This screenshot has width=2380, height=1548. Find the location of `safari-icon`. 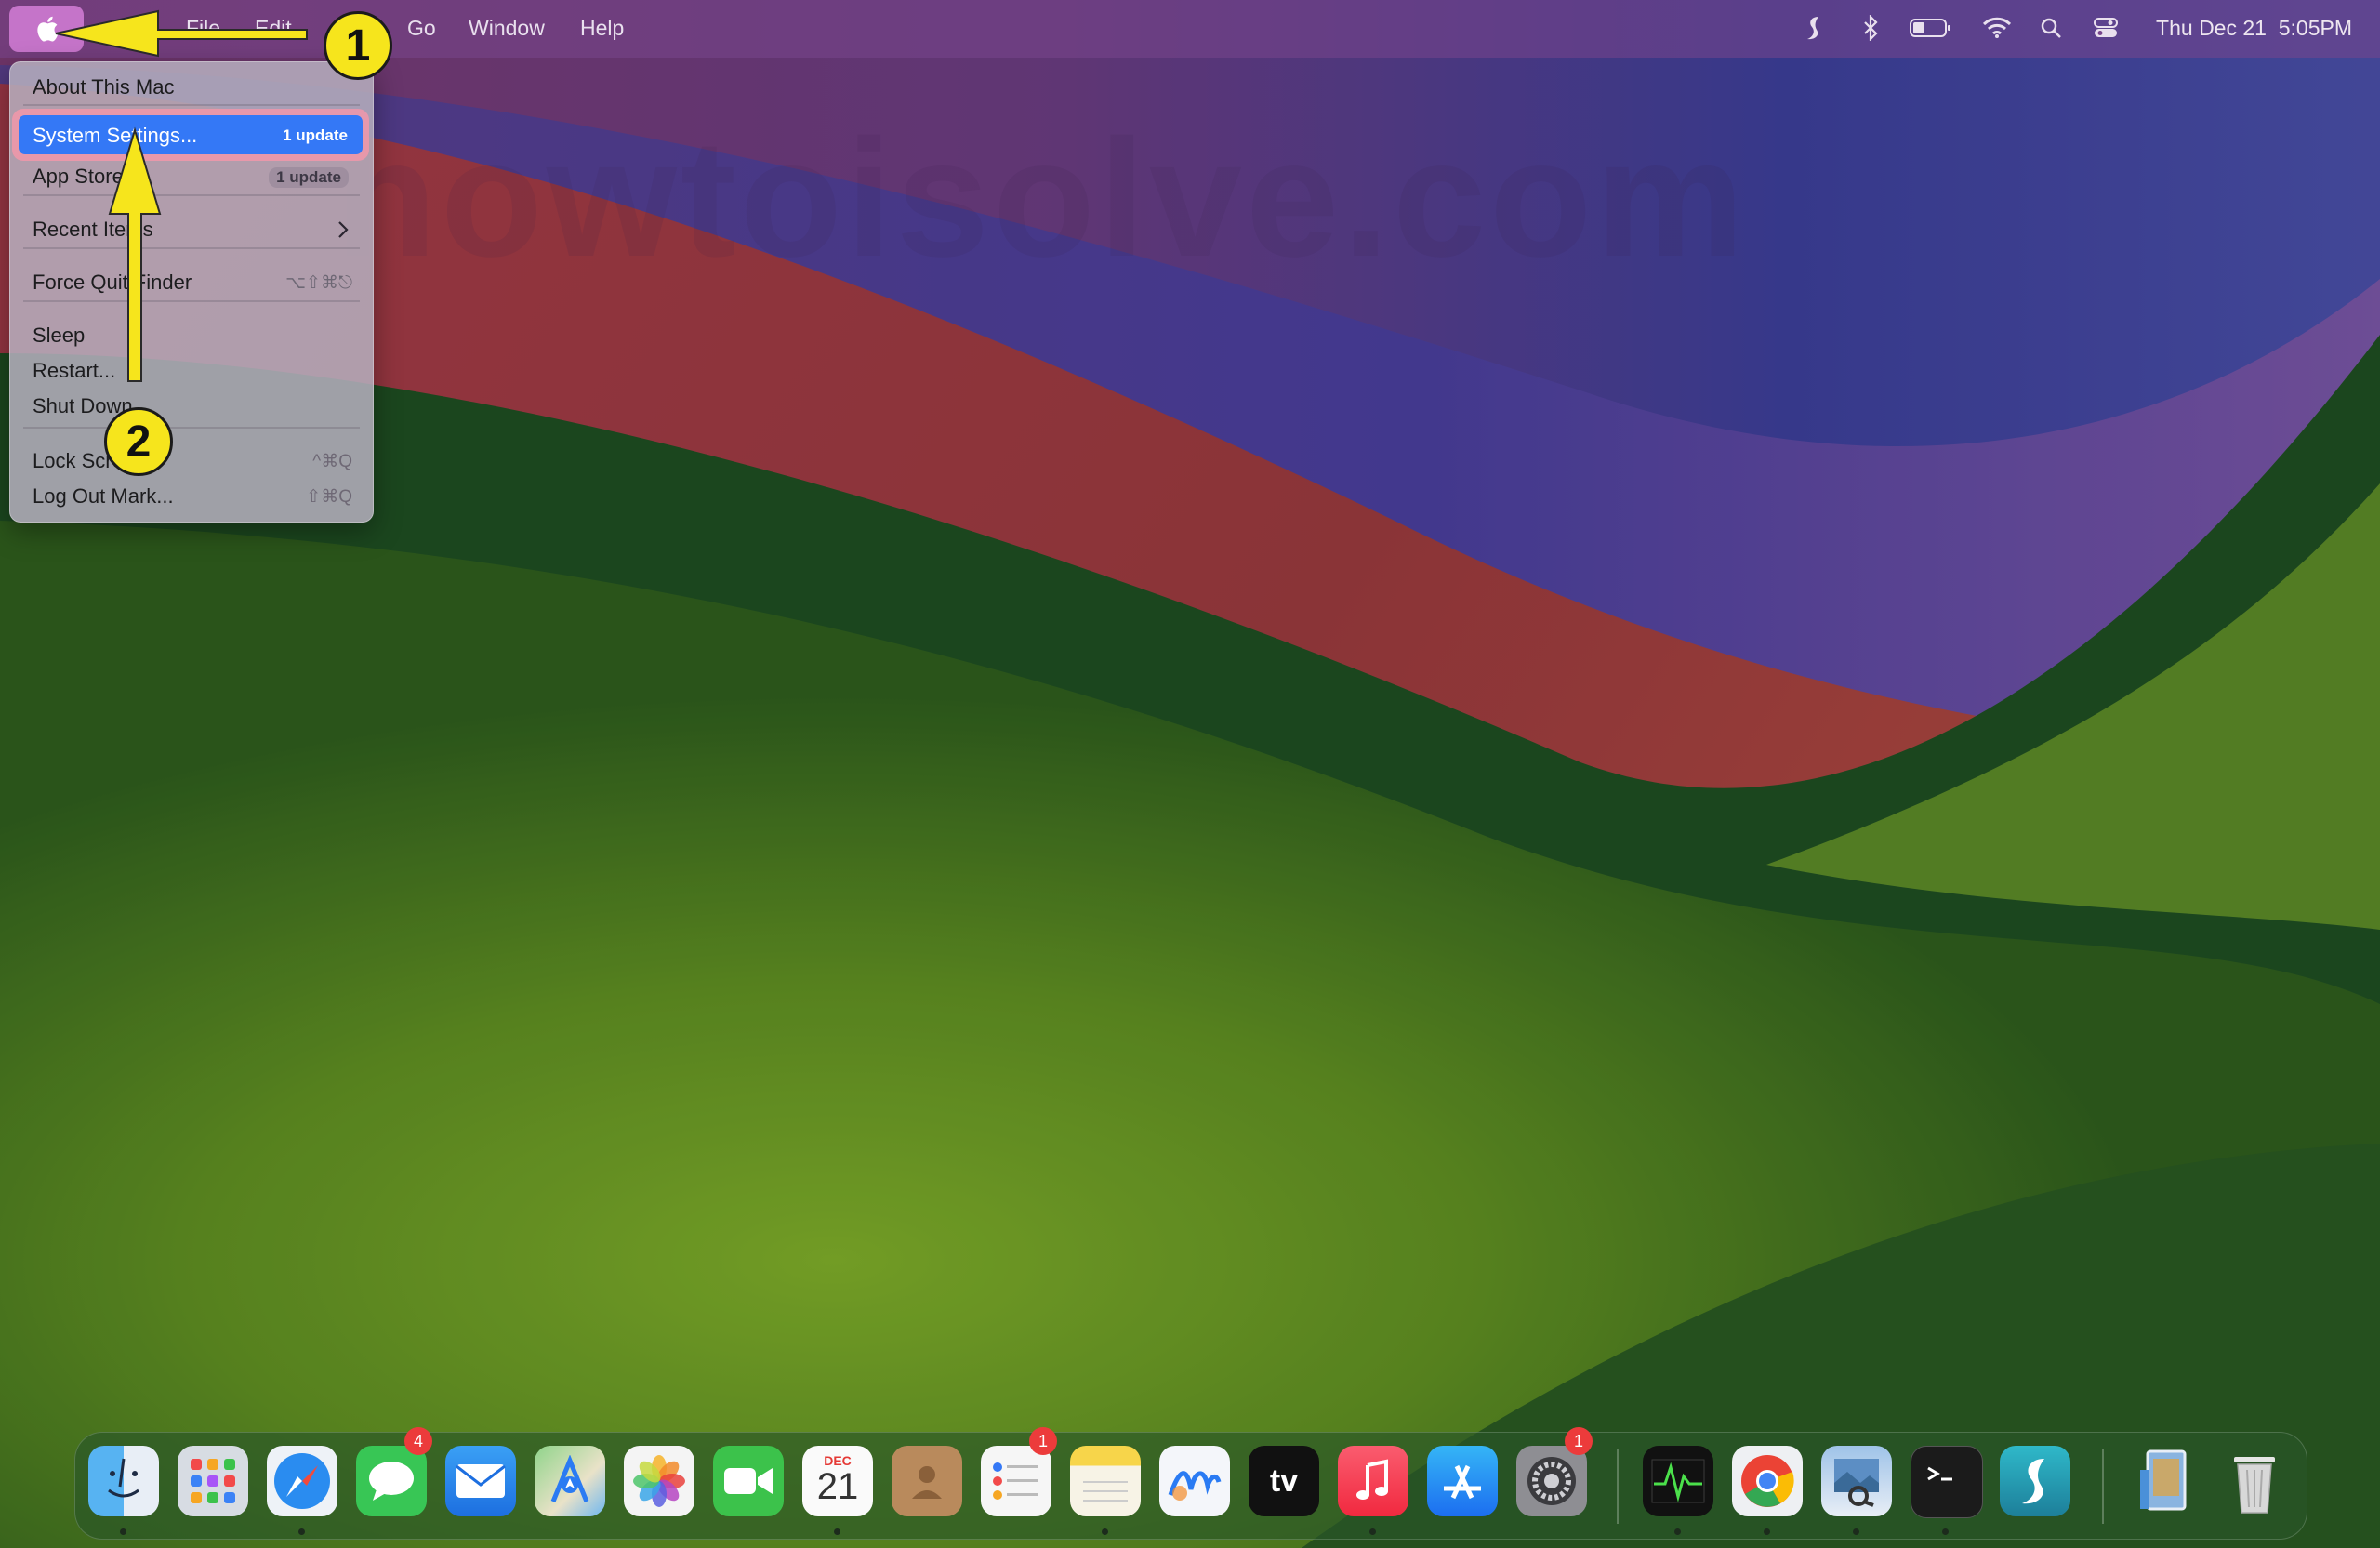

safari-icon is located at coordinates (302, 1481).